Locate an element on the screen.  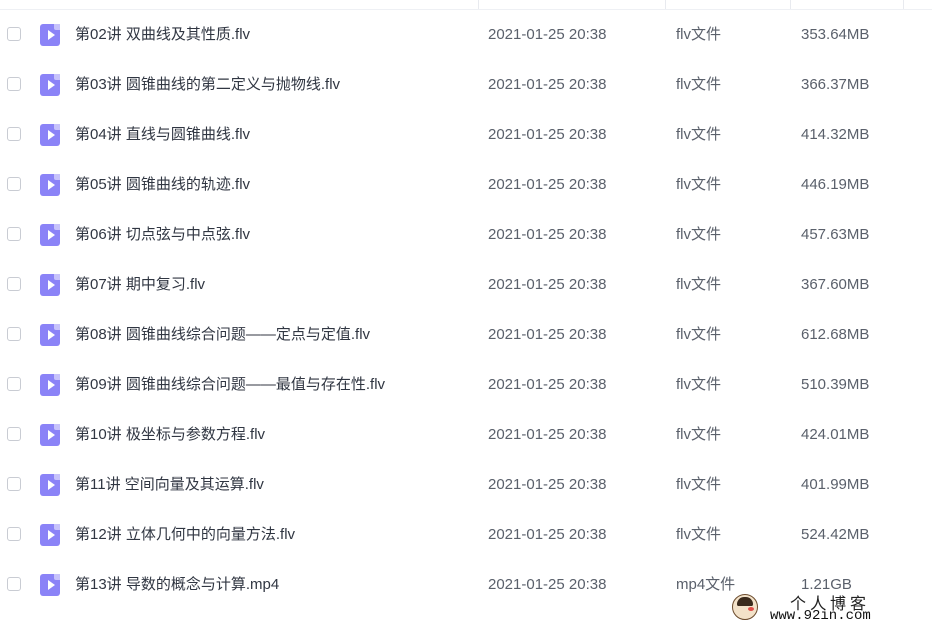
file-size: 367.60MB is located at coordinates (835, 284).